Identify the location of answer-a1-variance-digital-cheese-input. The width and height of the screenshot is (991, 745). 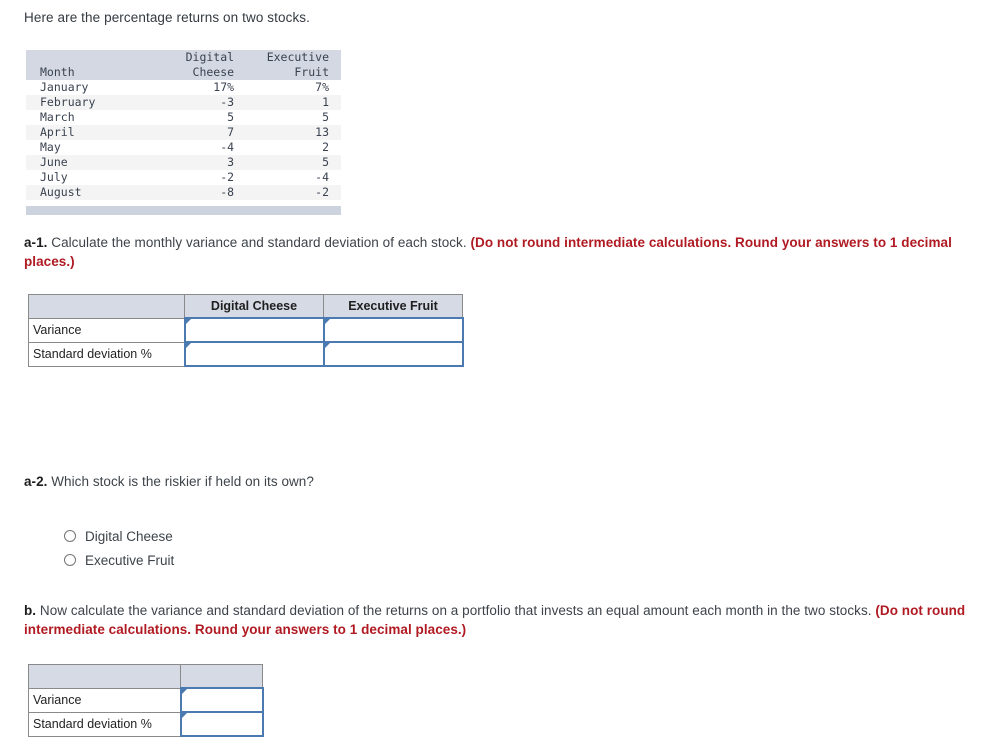
(254, 330).